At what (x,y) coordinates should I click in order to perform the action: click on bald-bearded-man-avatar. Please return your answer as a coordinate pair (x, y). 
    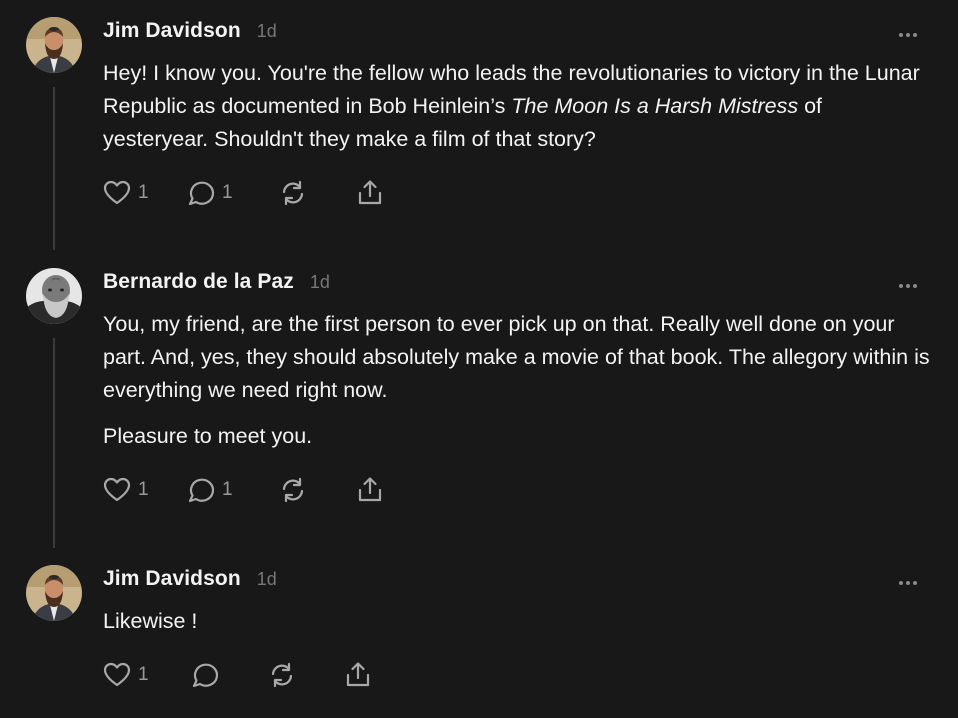
    Looking at the image, I should click on (54, 296).